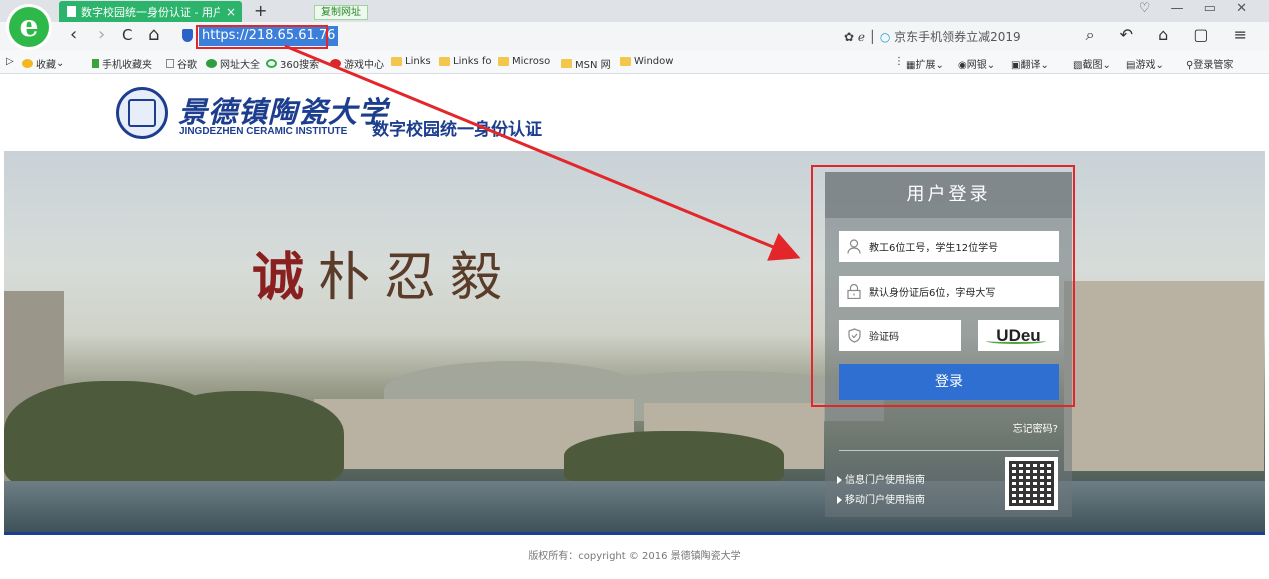 The height and width of the screenshot is (579, 1269). I want to click on toolbar-screenshot: ▧截图⌄, so click(1092, 63).